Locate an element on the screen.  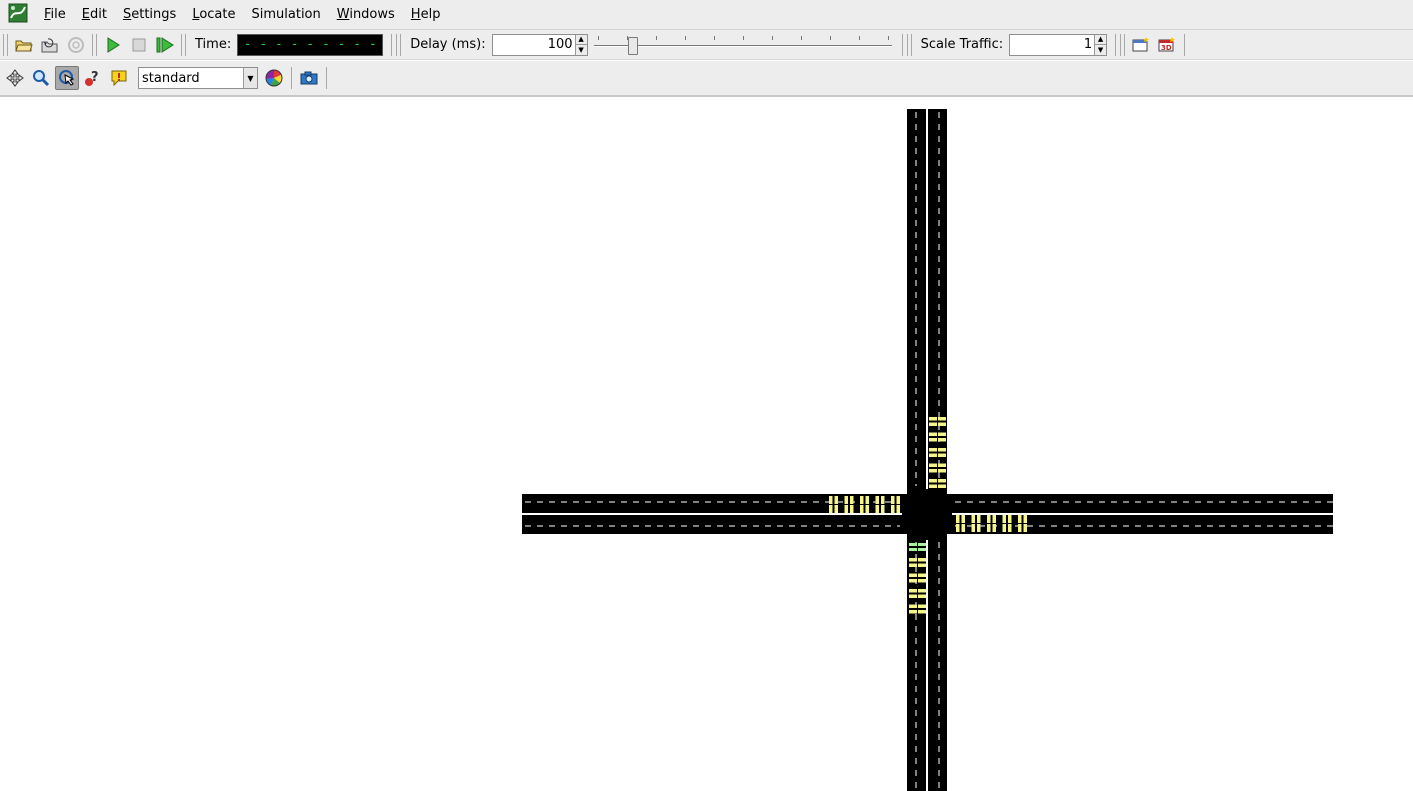
menu-simulation: Simulation is located at coordinates (286, 15).